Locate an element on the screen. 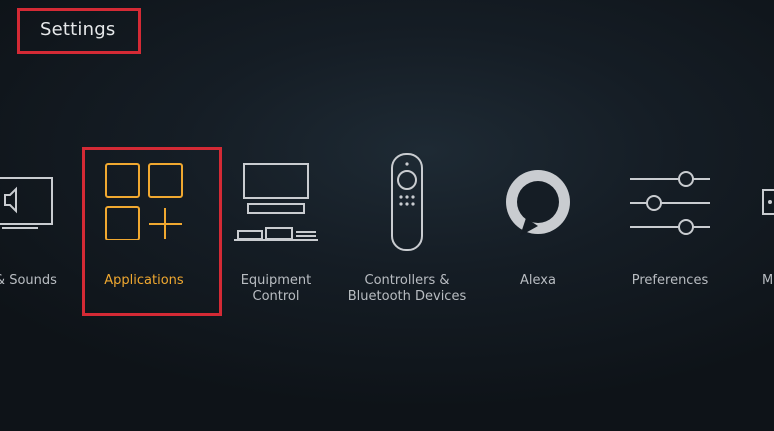  tile-controllers-bluetooth: Controllers & Bluetooth Devices is located at coordinates (407, 232).